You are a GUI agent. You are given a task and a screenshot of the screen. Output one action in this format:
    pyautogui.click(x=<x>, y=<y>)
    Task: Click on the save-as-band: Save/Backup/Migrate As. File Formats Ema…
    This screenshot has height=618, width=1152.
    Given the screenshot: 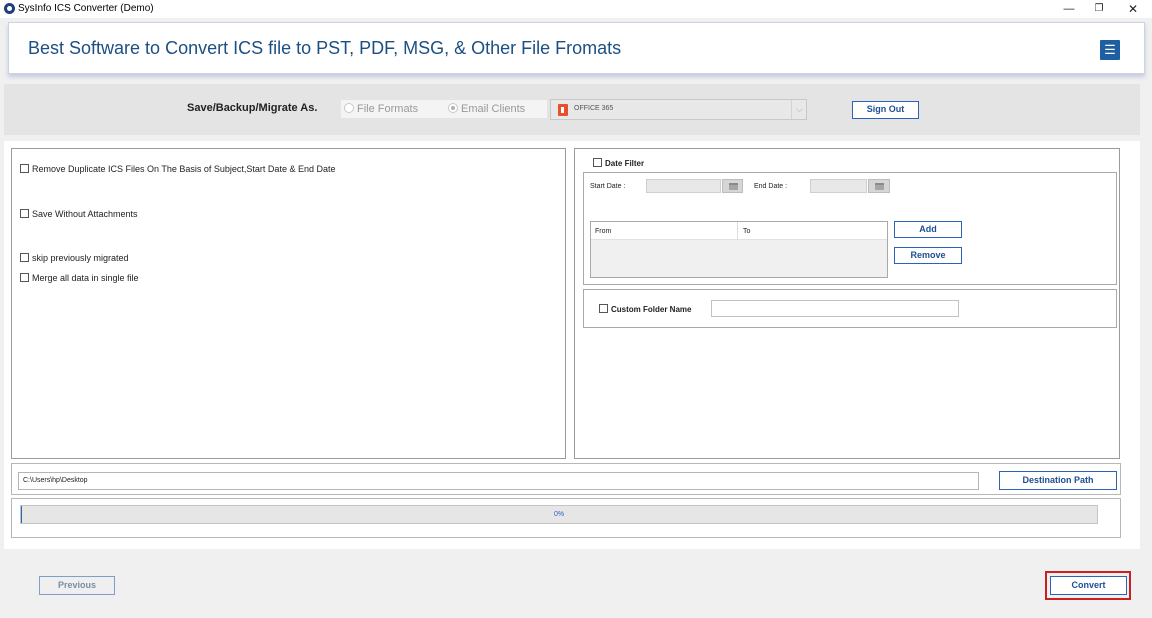 What is the action you would take?
    pyautogui.click(x=572, y=109)
    